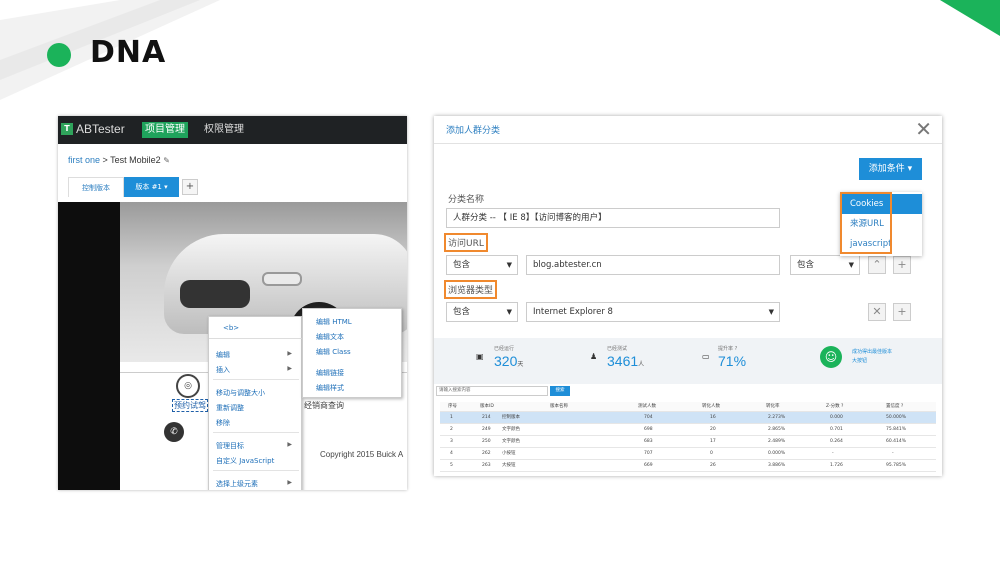  Describe the element at coordinates (330, 337) in the screenshot. I see `submenu-edit-text: 编辑文本` at that location.